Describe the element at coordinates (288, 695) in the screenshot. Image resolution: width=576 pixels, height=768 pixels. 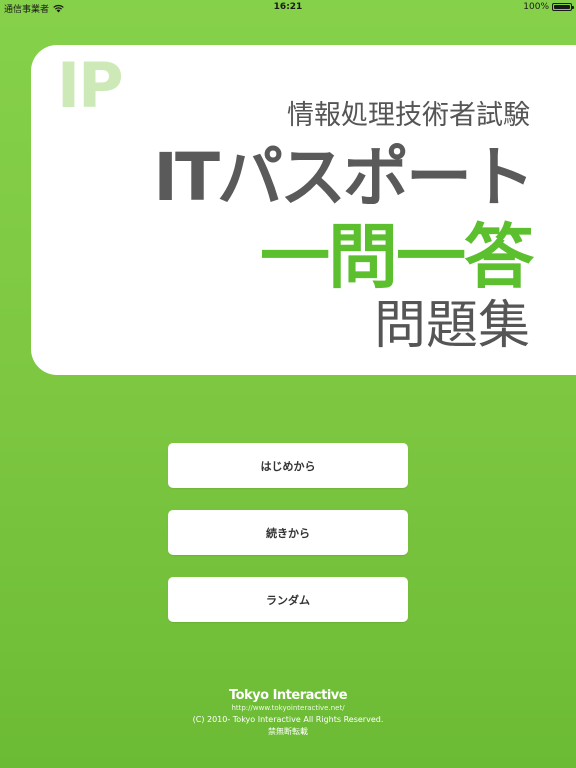
I see `company-name: Tokyo Interactive` at that location.